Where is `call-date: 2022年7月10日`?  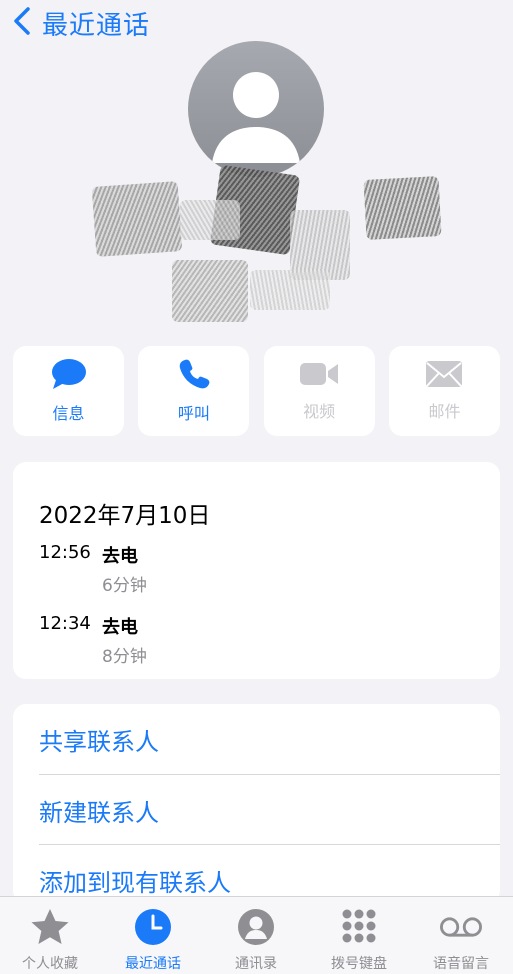
call-date: 2022年7月10日 is located at coordinates (125, 516).